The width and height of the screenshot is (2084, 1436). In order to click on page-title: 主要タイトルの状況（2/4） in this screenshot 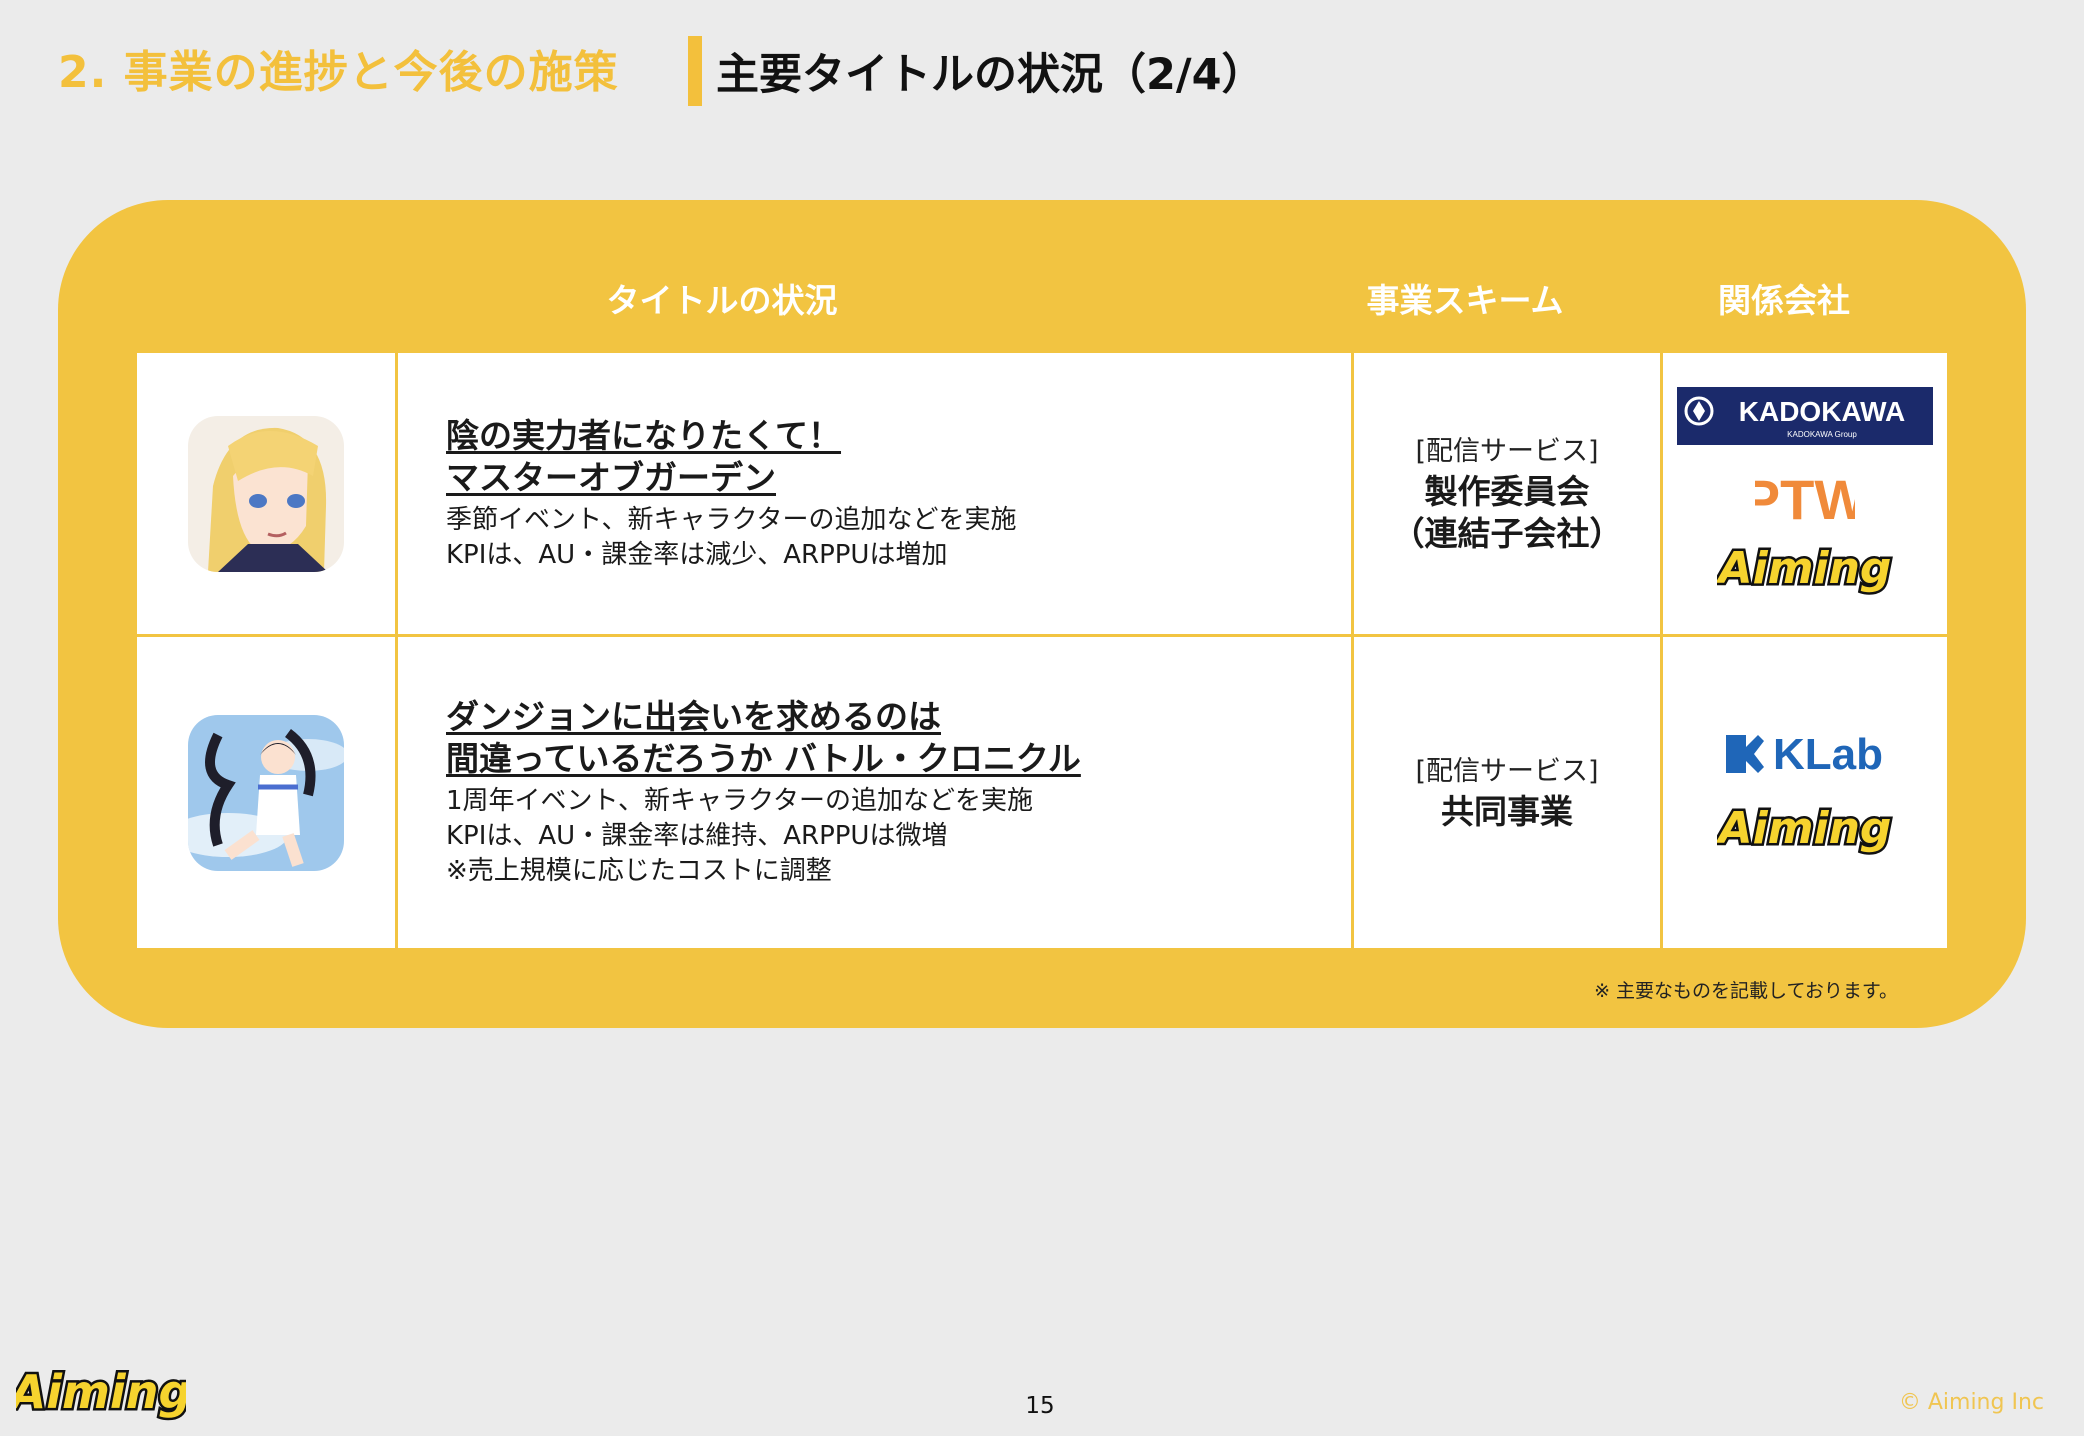, I will do `click(990, 75)`.